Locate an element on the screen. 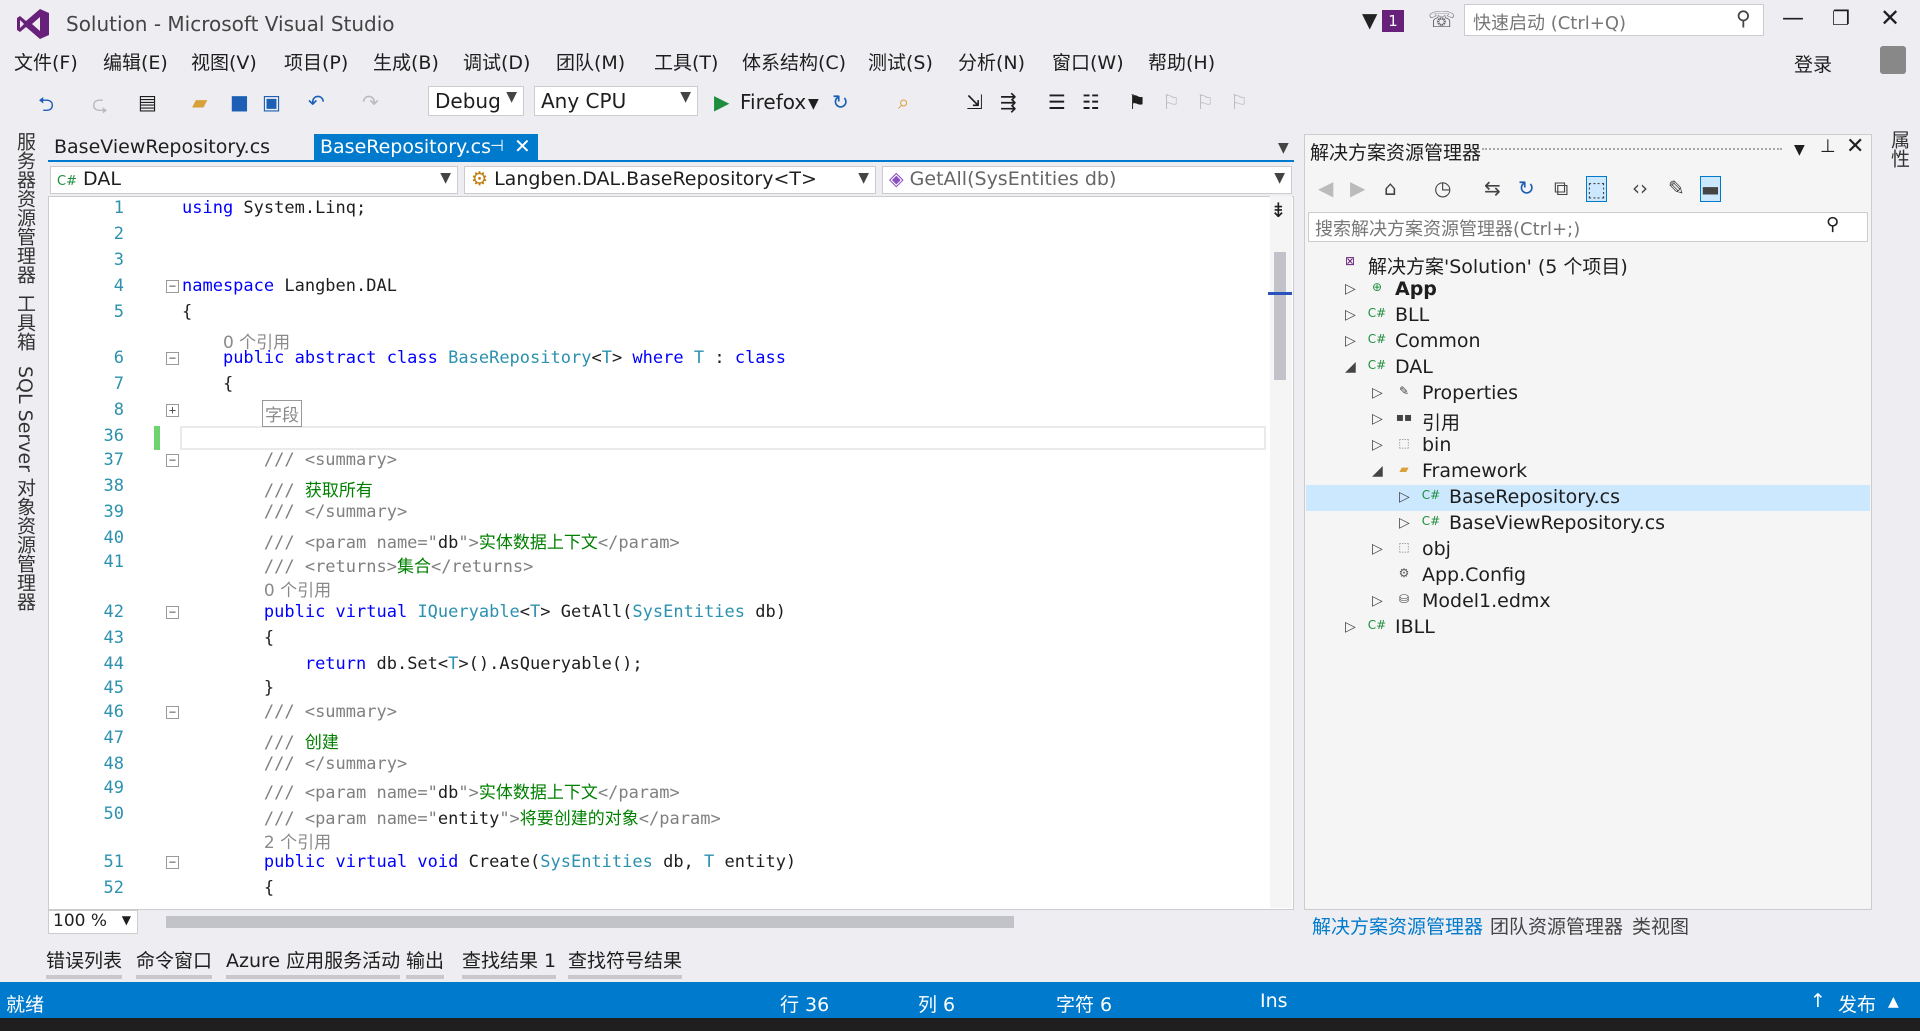  code-line: 4 − namespace Langben.DAL is located at coordinates (658, 288).